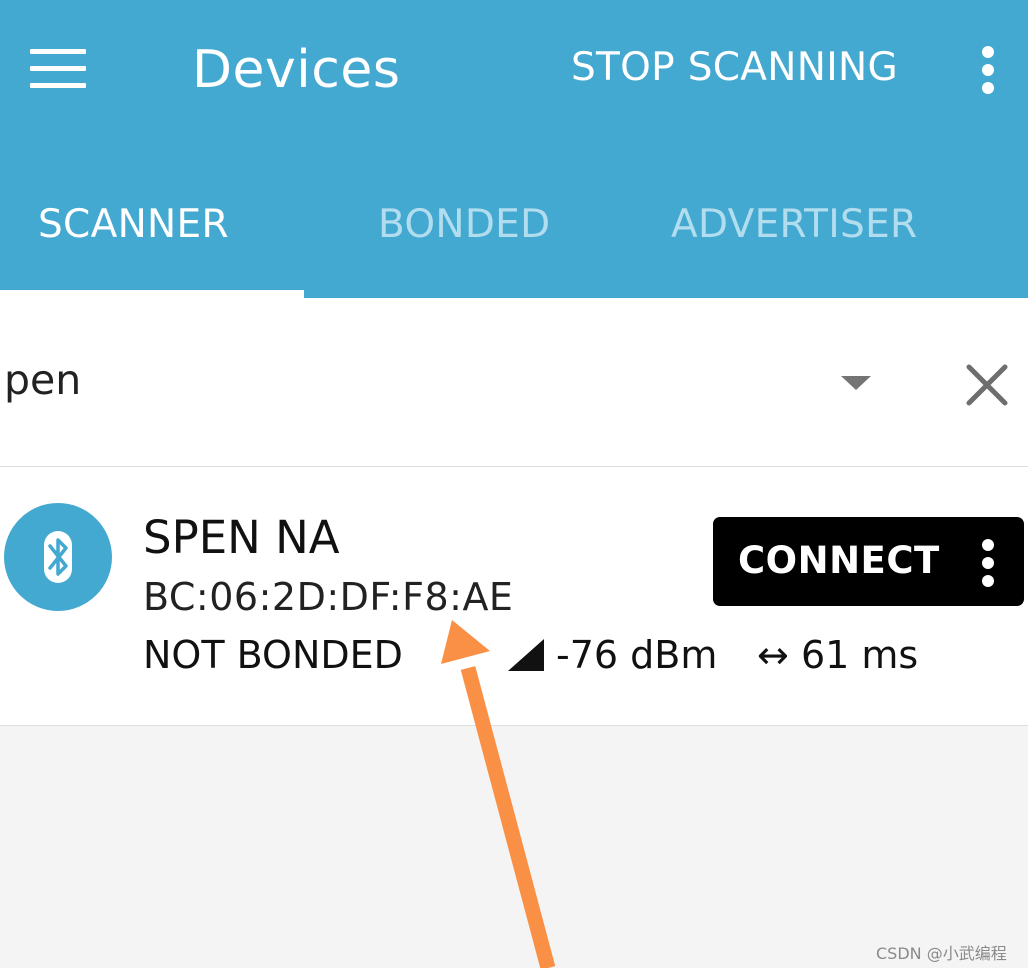 This screenshot has width=1028, height=968. What do you see at coordinates (498, 794) in the screenshot?
I see `annotation-arrow` at bounding box center [498, 794].